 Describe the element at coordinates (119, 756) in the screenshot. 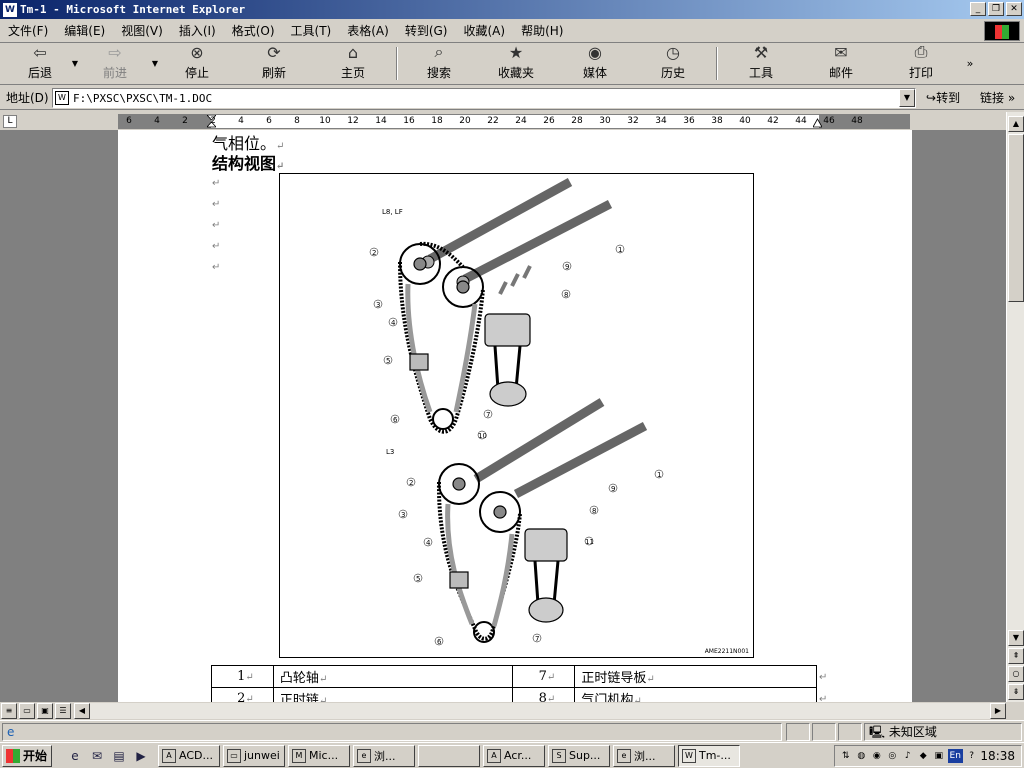

I see `desktop-icon: ▤` at that location.